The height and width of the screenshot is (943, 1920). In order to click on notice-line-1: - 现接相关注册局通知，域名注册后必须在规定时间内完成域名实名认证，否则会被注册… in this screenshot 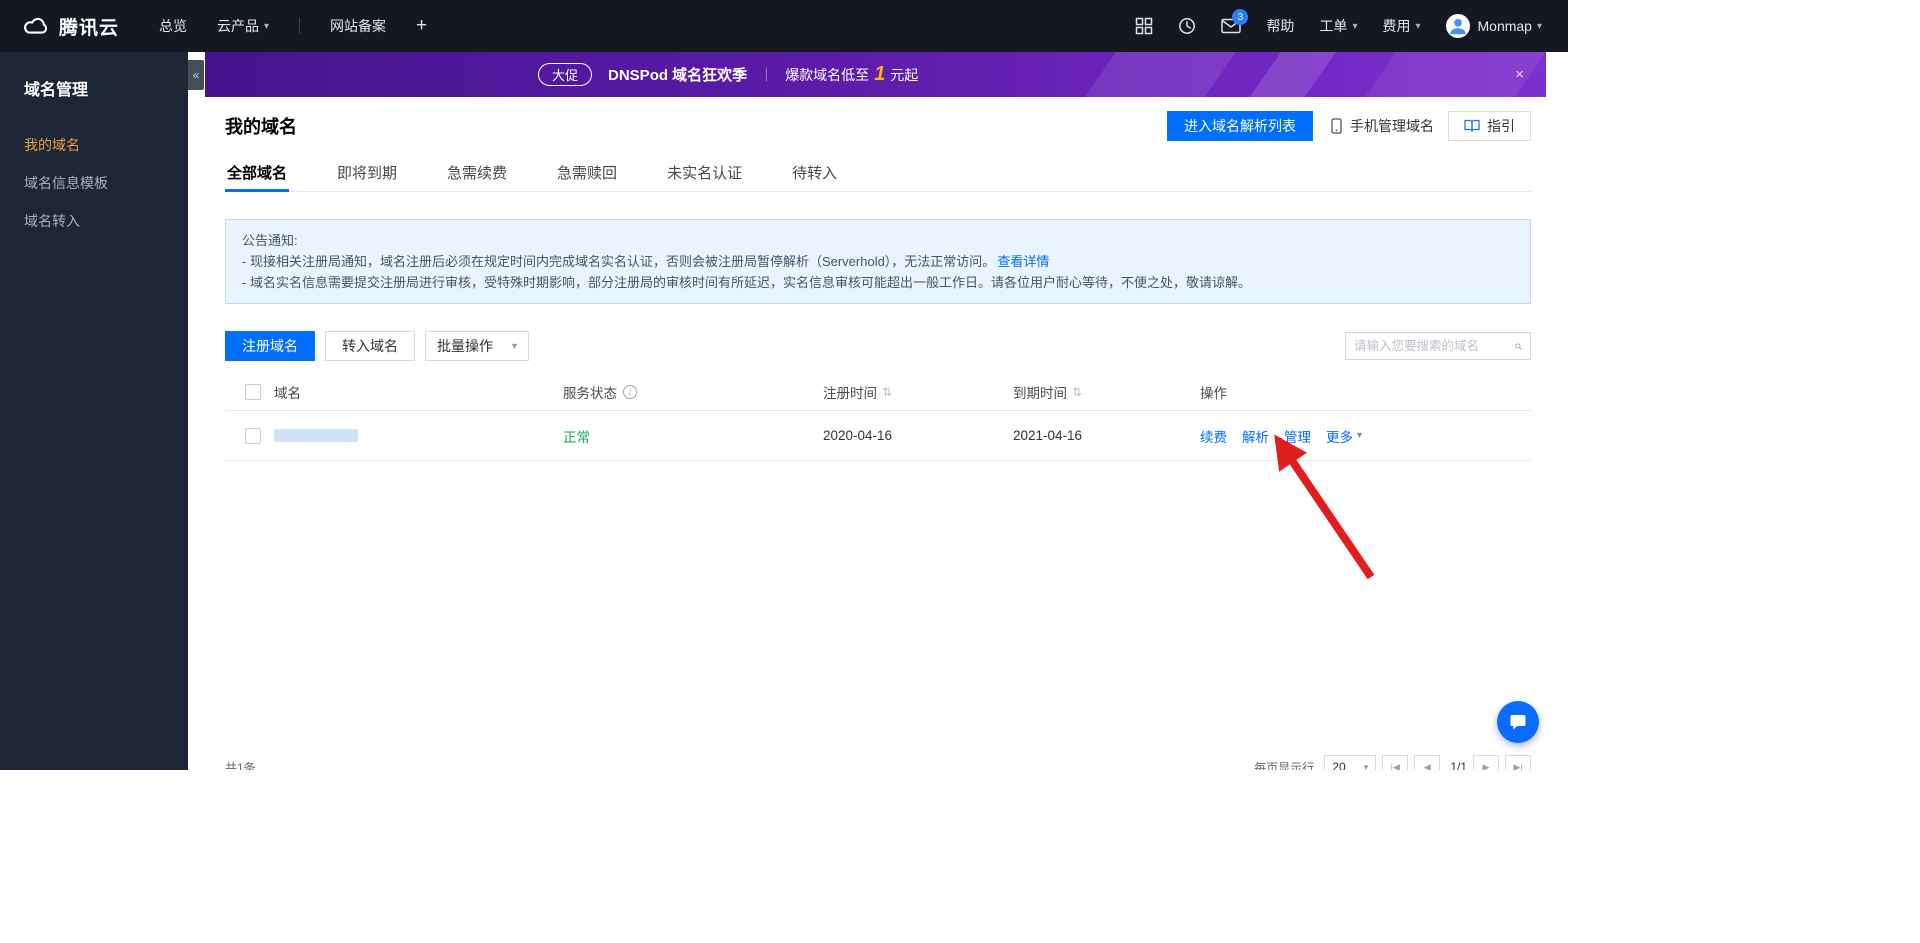, I will do `click(878, 261)`.